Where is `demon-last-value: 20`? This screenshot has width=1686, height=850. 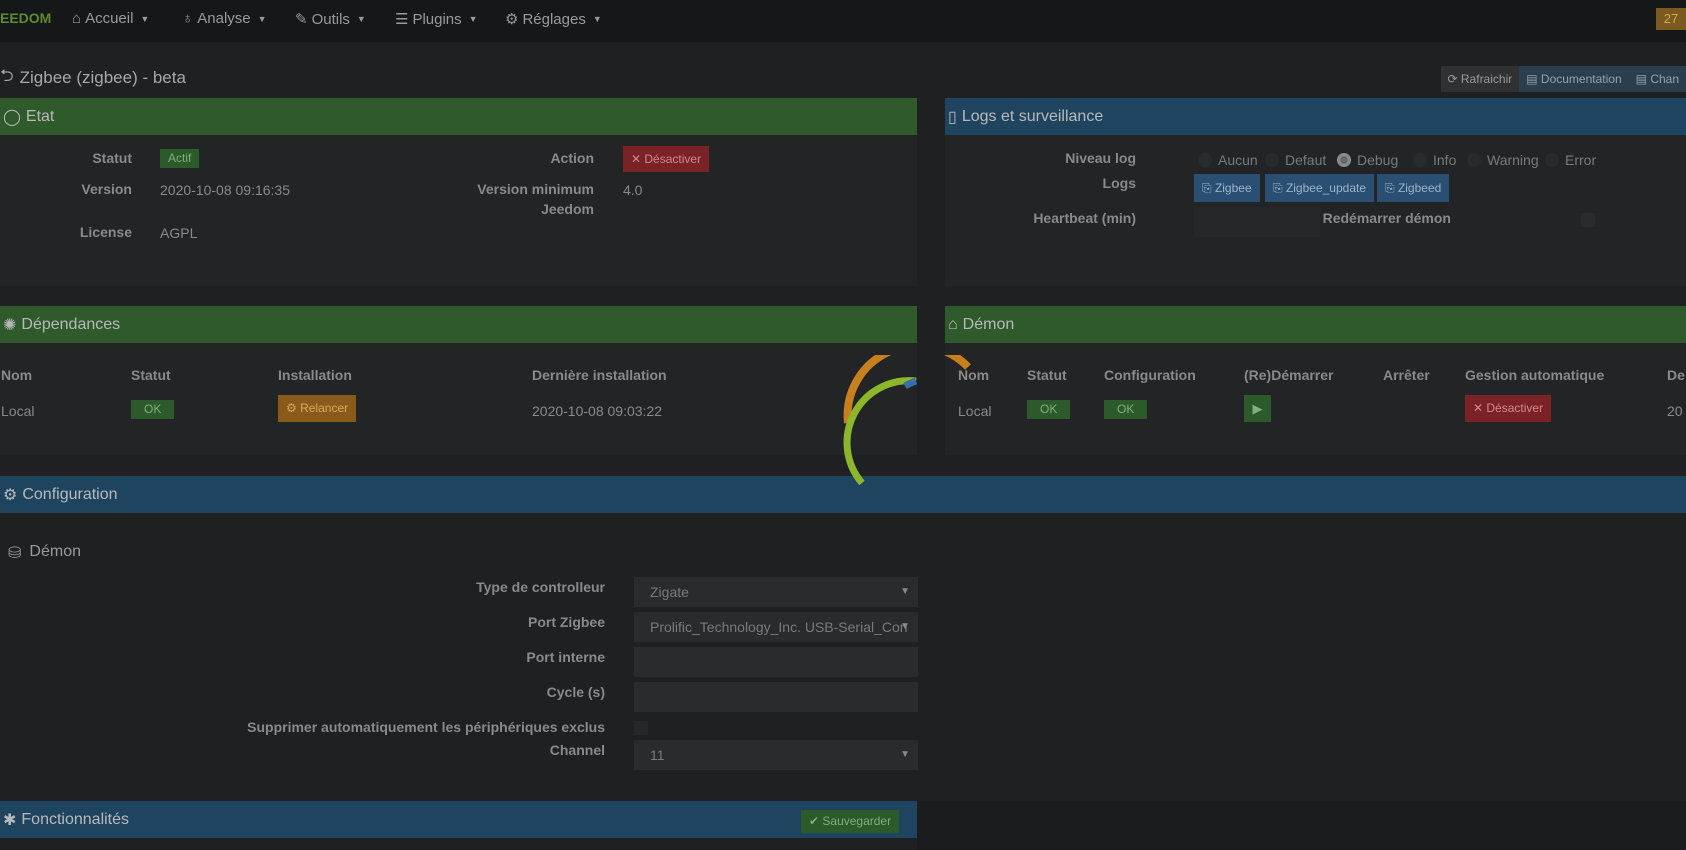 demon-last-value: 20 is located at coordinates (1675, 411).